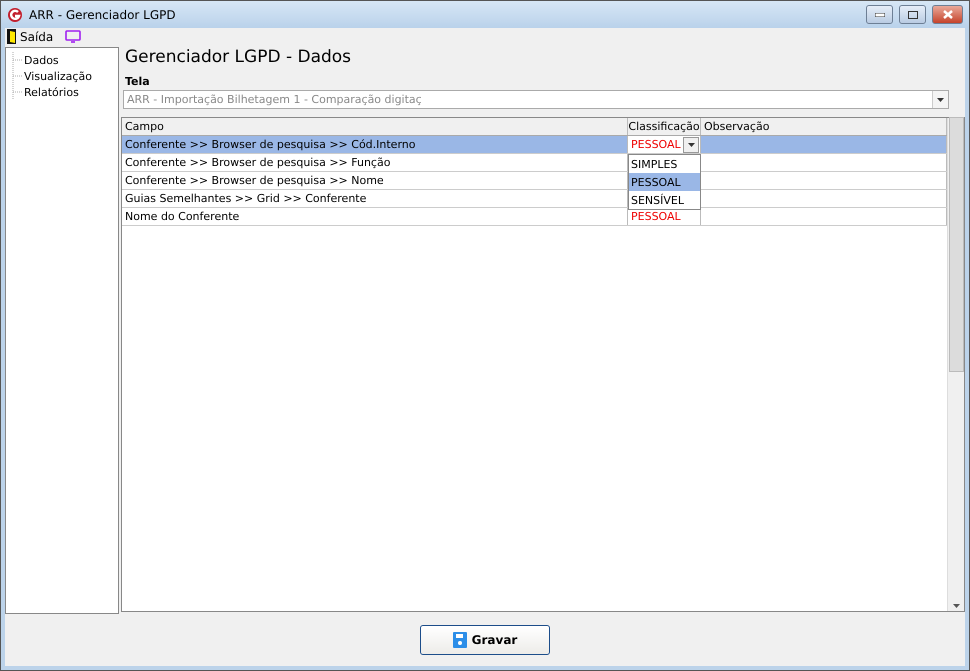 This screenshot has width=970, height=671. I want to click on close-icon, so click(947, 14).